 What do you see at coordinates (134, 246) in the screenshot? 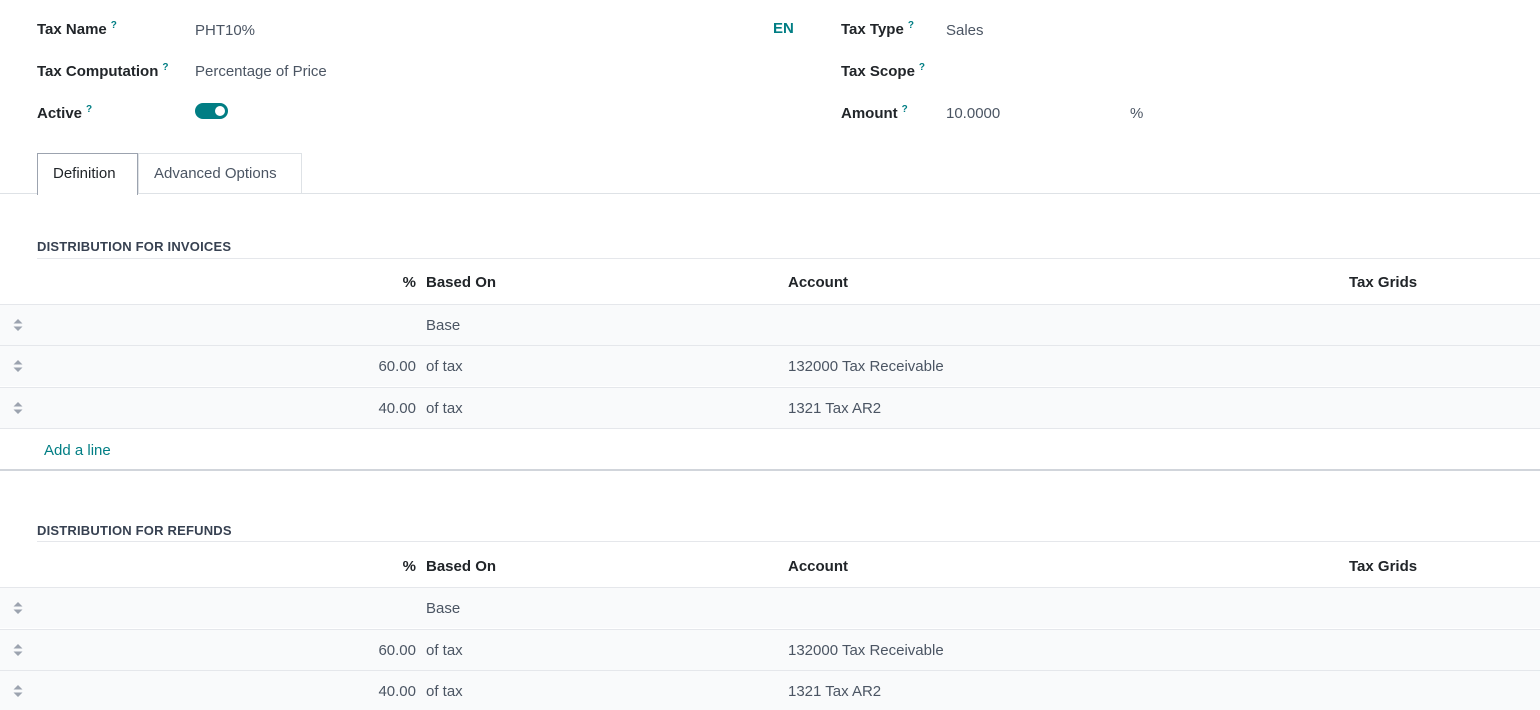
I see `invoices-section-title: DISTRIBUTION FOR INVOICES` at bounding box center [134, 246].